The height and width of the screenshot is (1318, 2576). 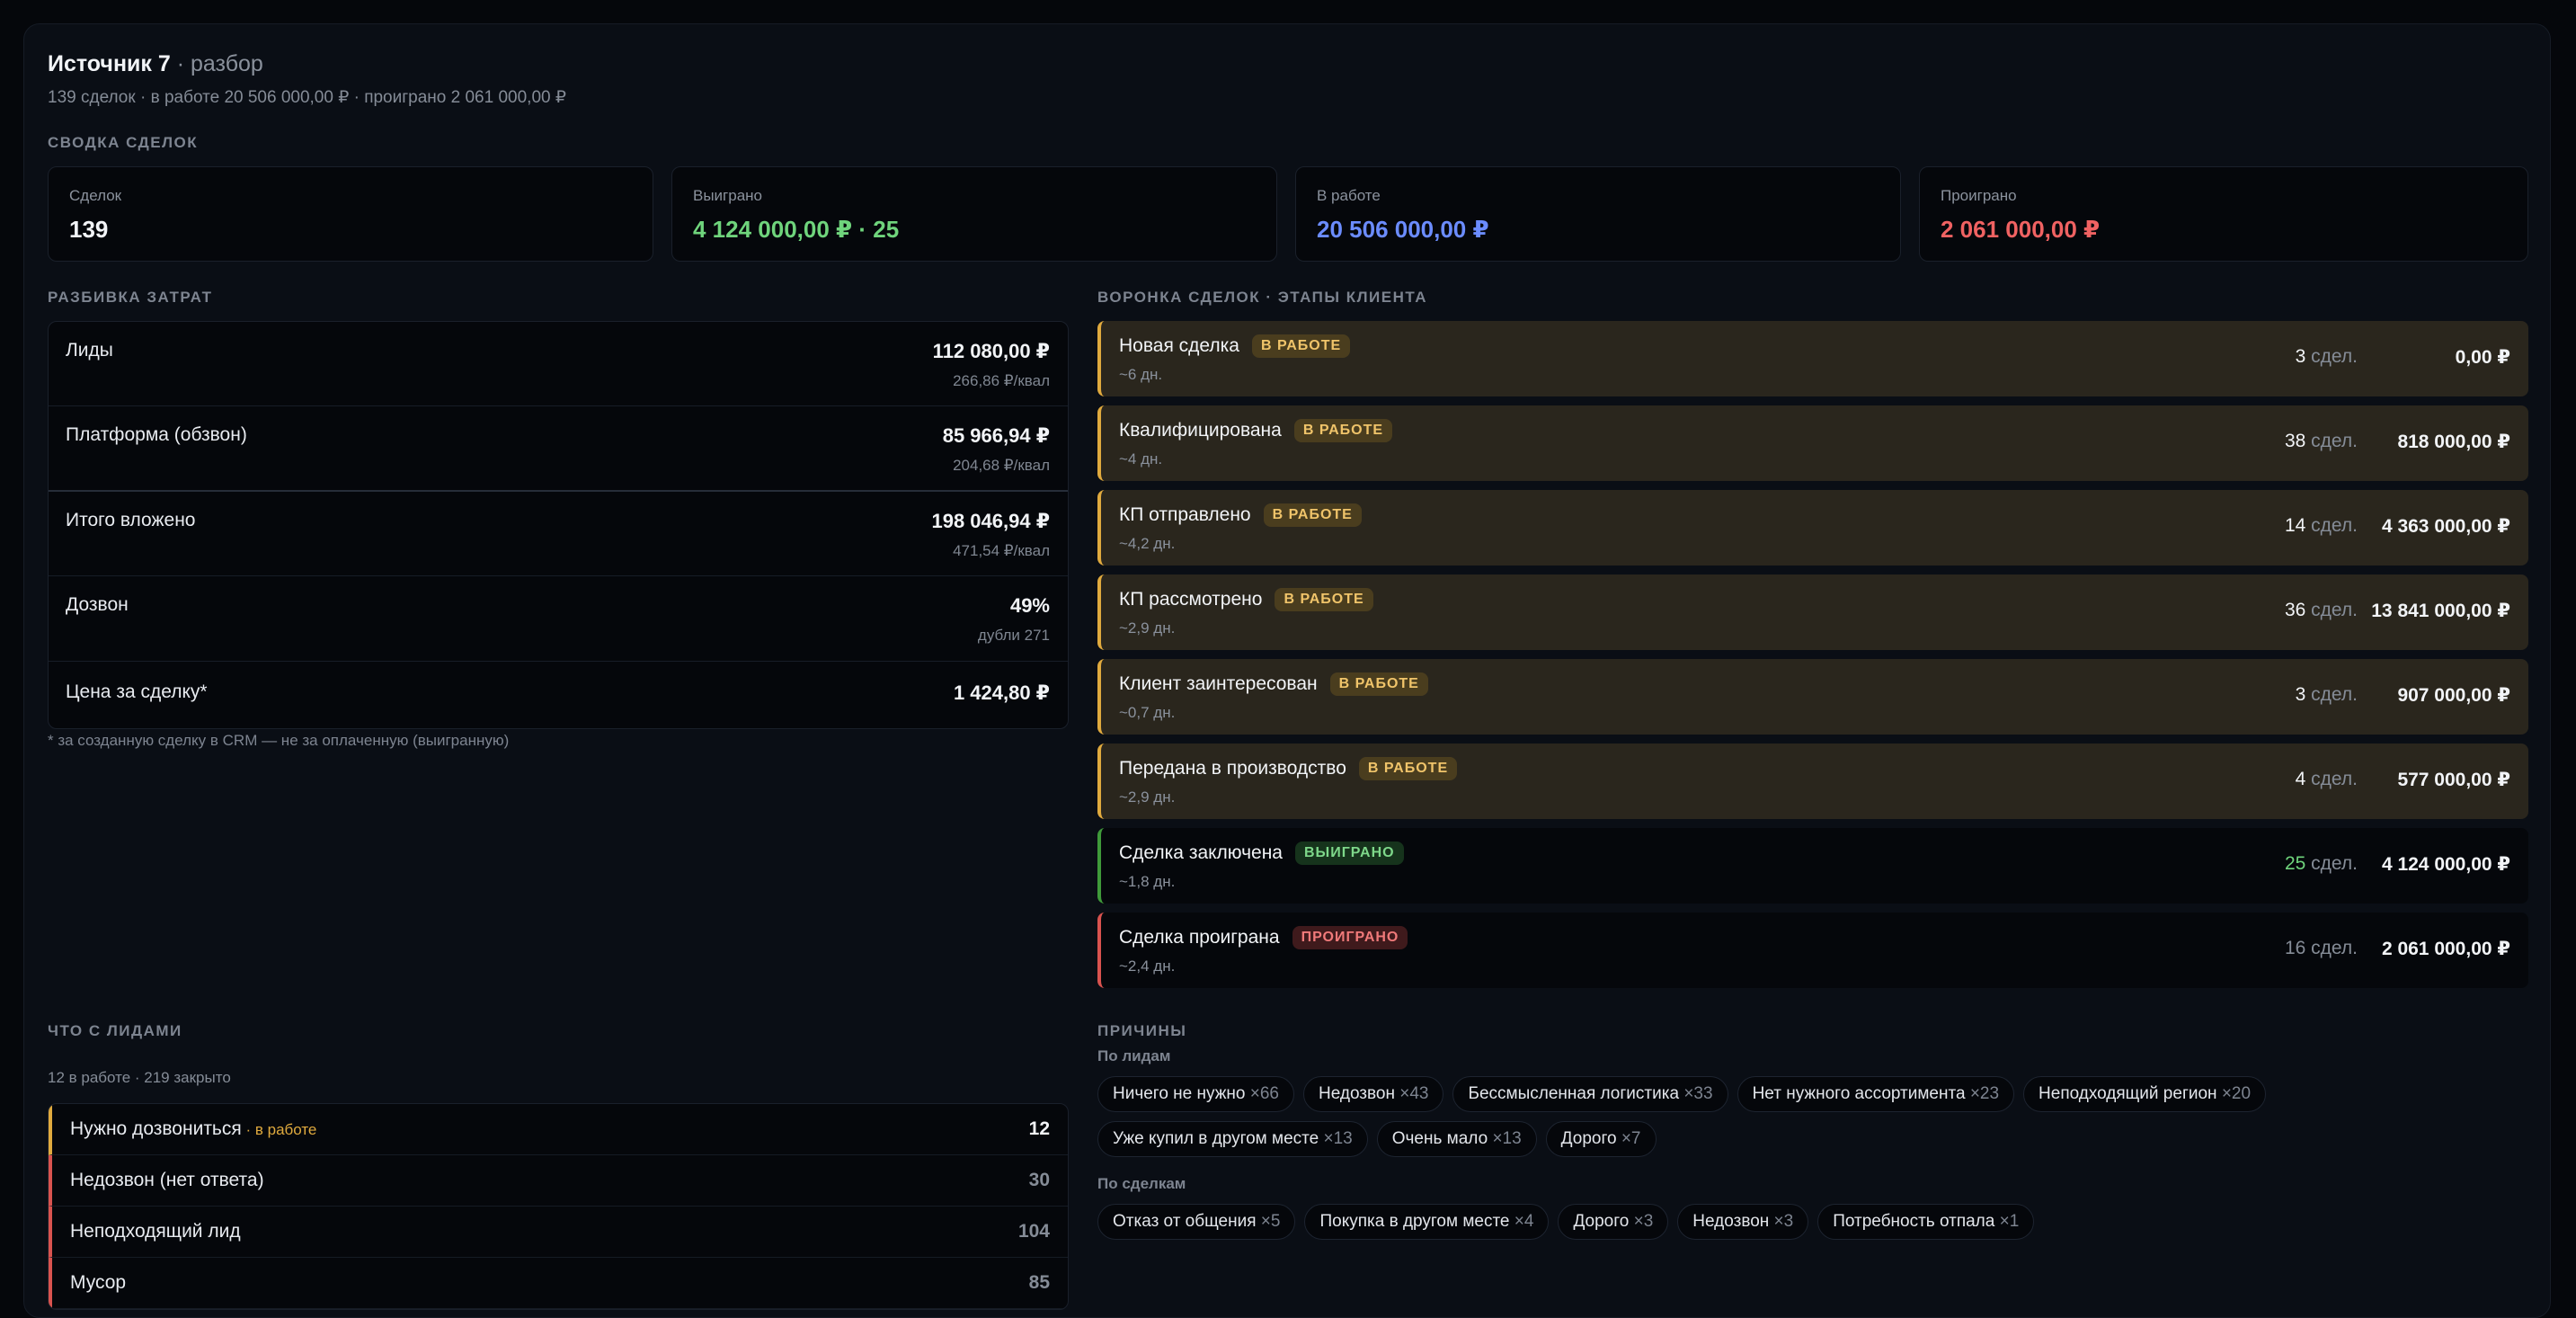 What do you see at coordinates (1185, 1221) in the screenshot?
I see `reason-chip-label: Отказ от общения` at bounding box center [1185, 1221].